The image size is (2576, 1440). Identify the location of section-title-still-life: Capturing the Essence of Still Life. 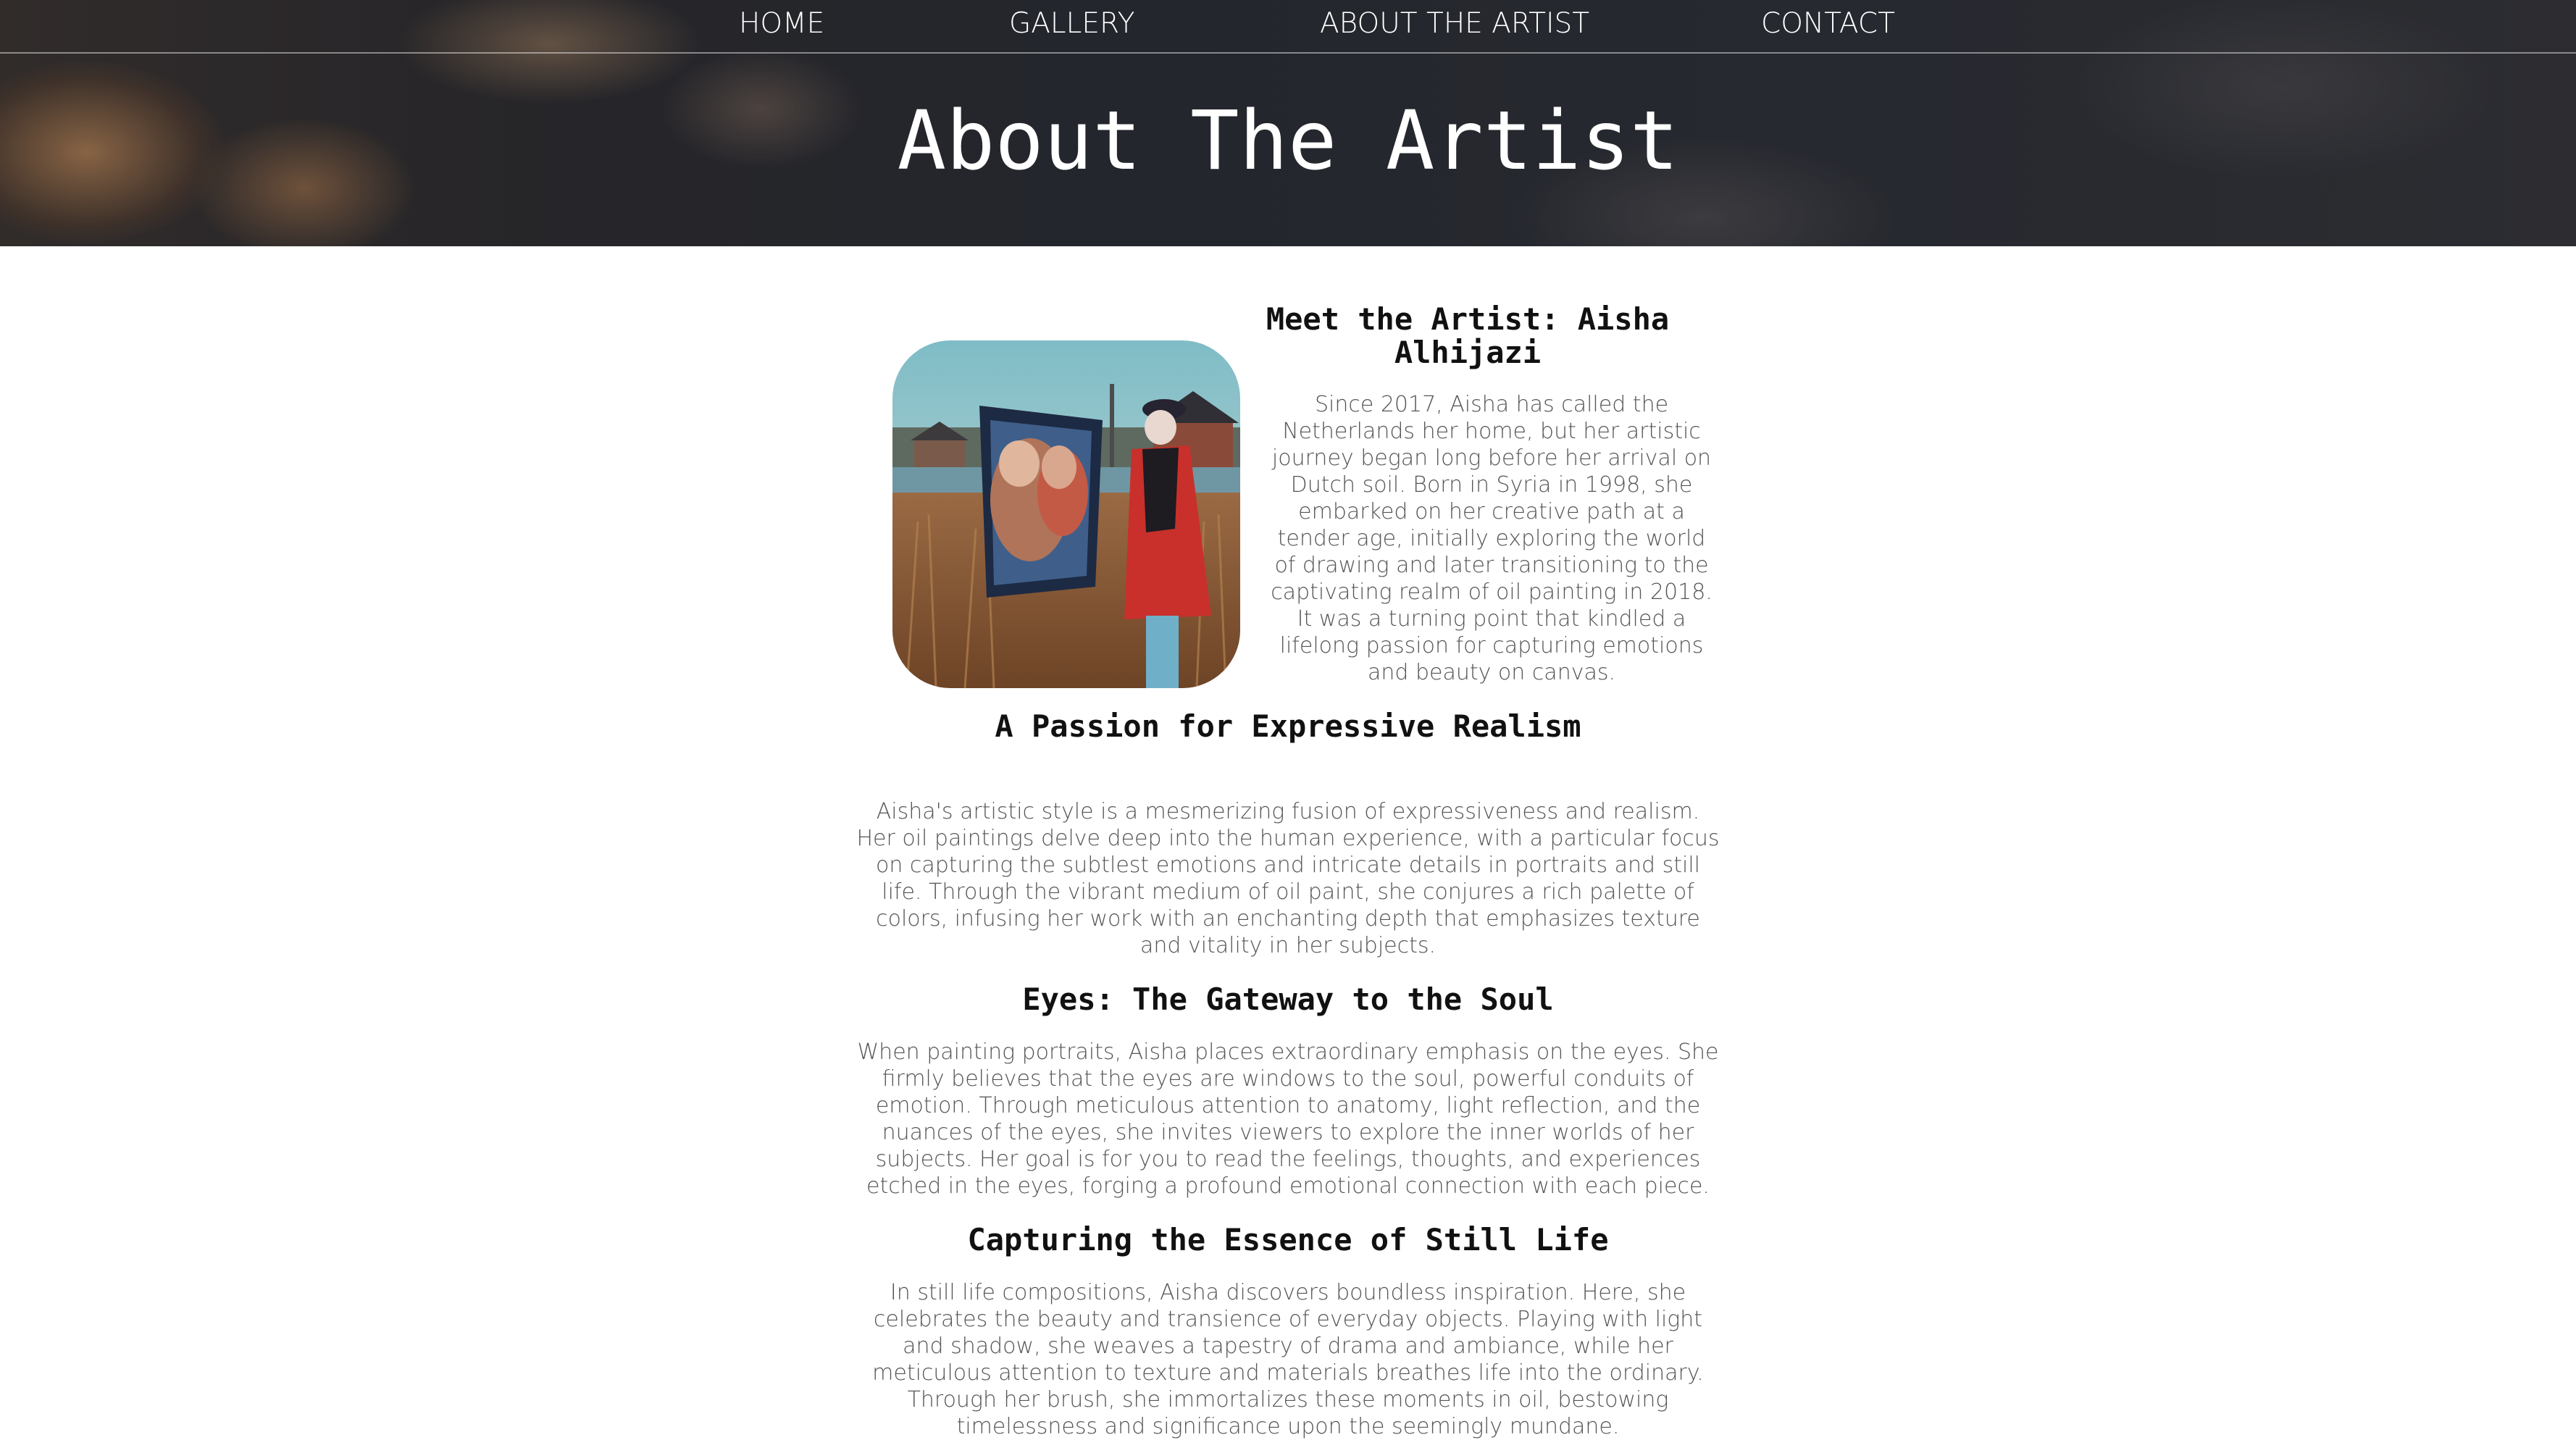
(1288, 1239).